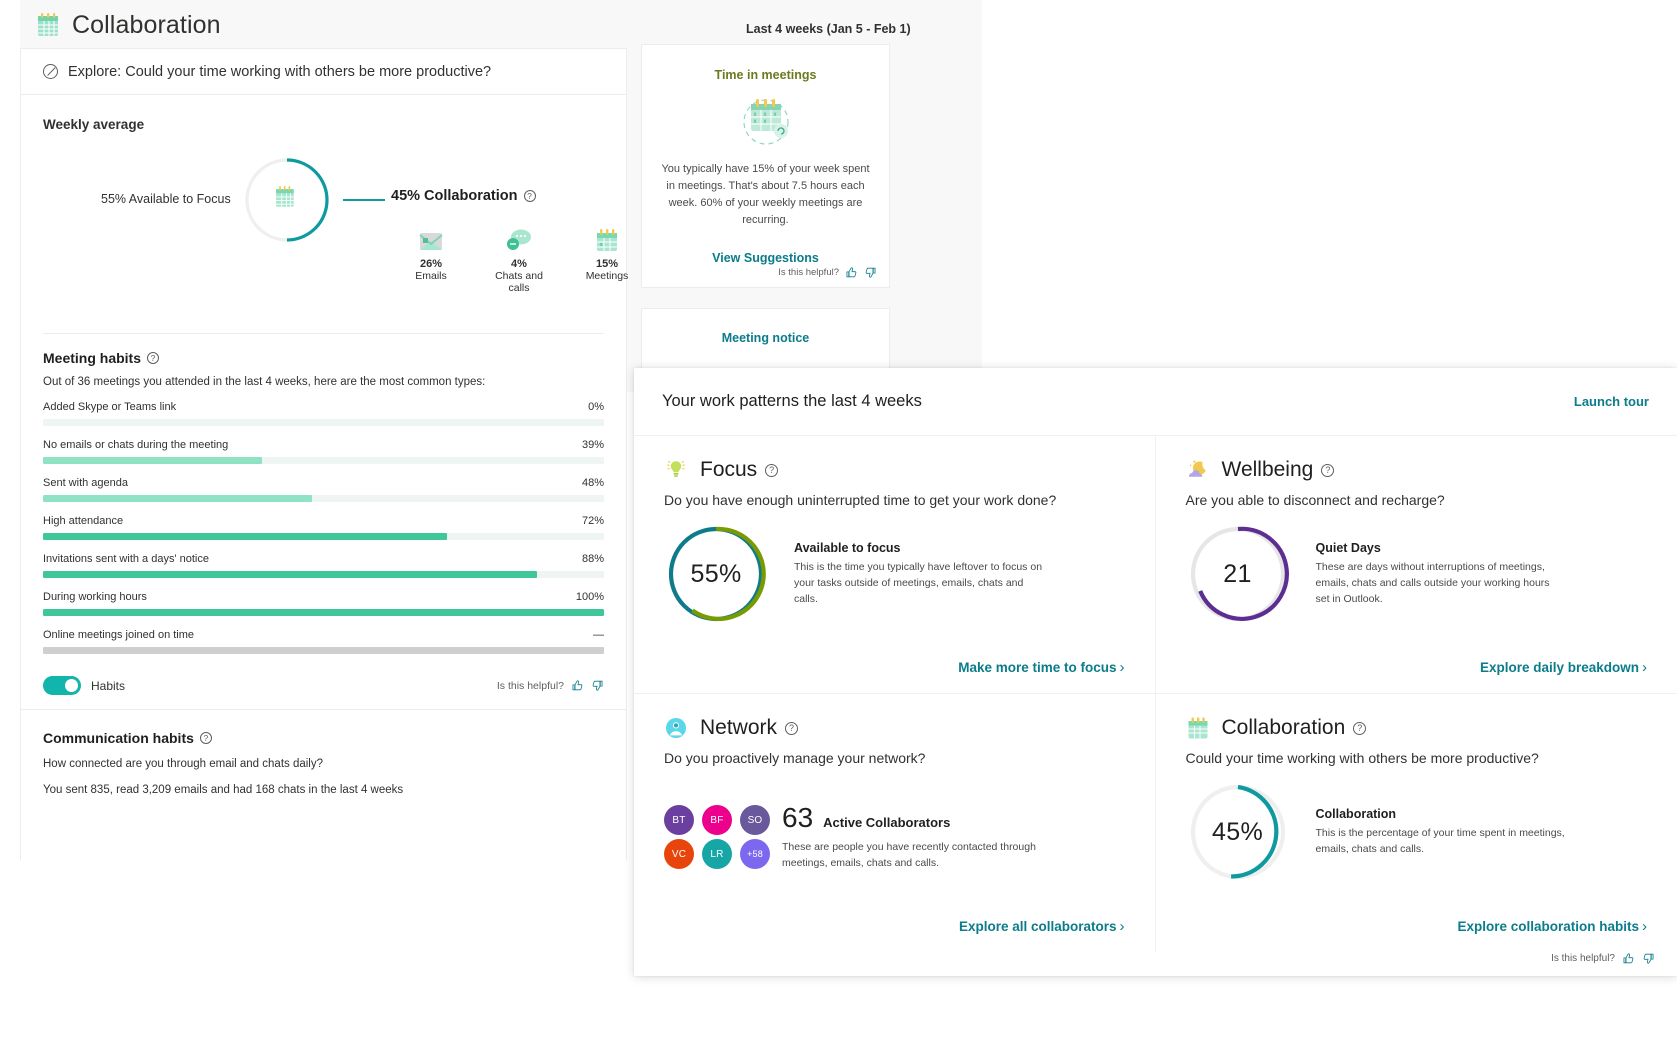 This screenshot has width=1677, height=1052. Describe the element at coordinates (598, 635) in the screenshot. I see `habit-value: —` at that location.